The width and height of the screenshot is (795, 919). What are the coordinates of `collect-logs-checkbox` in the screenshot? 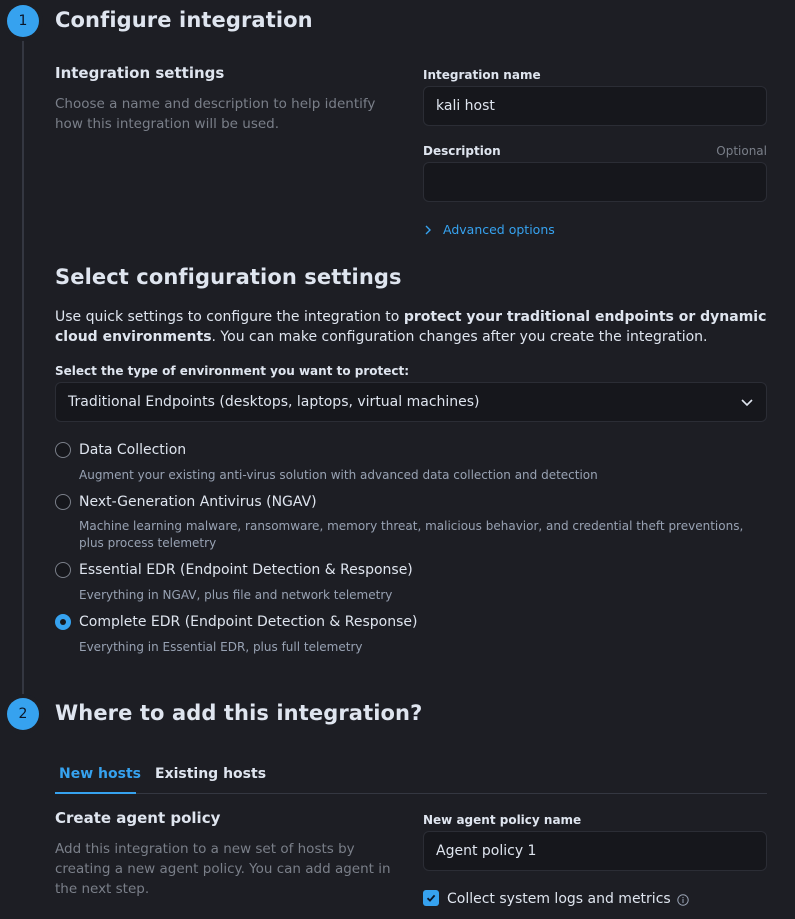 It's located at (431, 898).